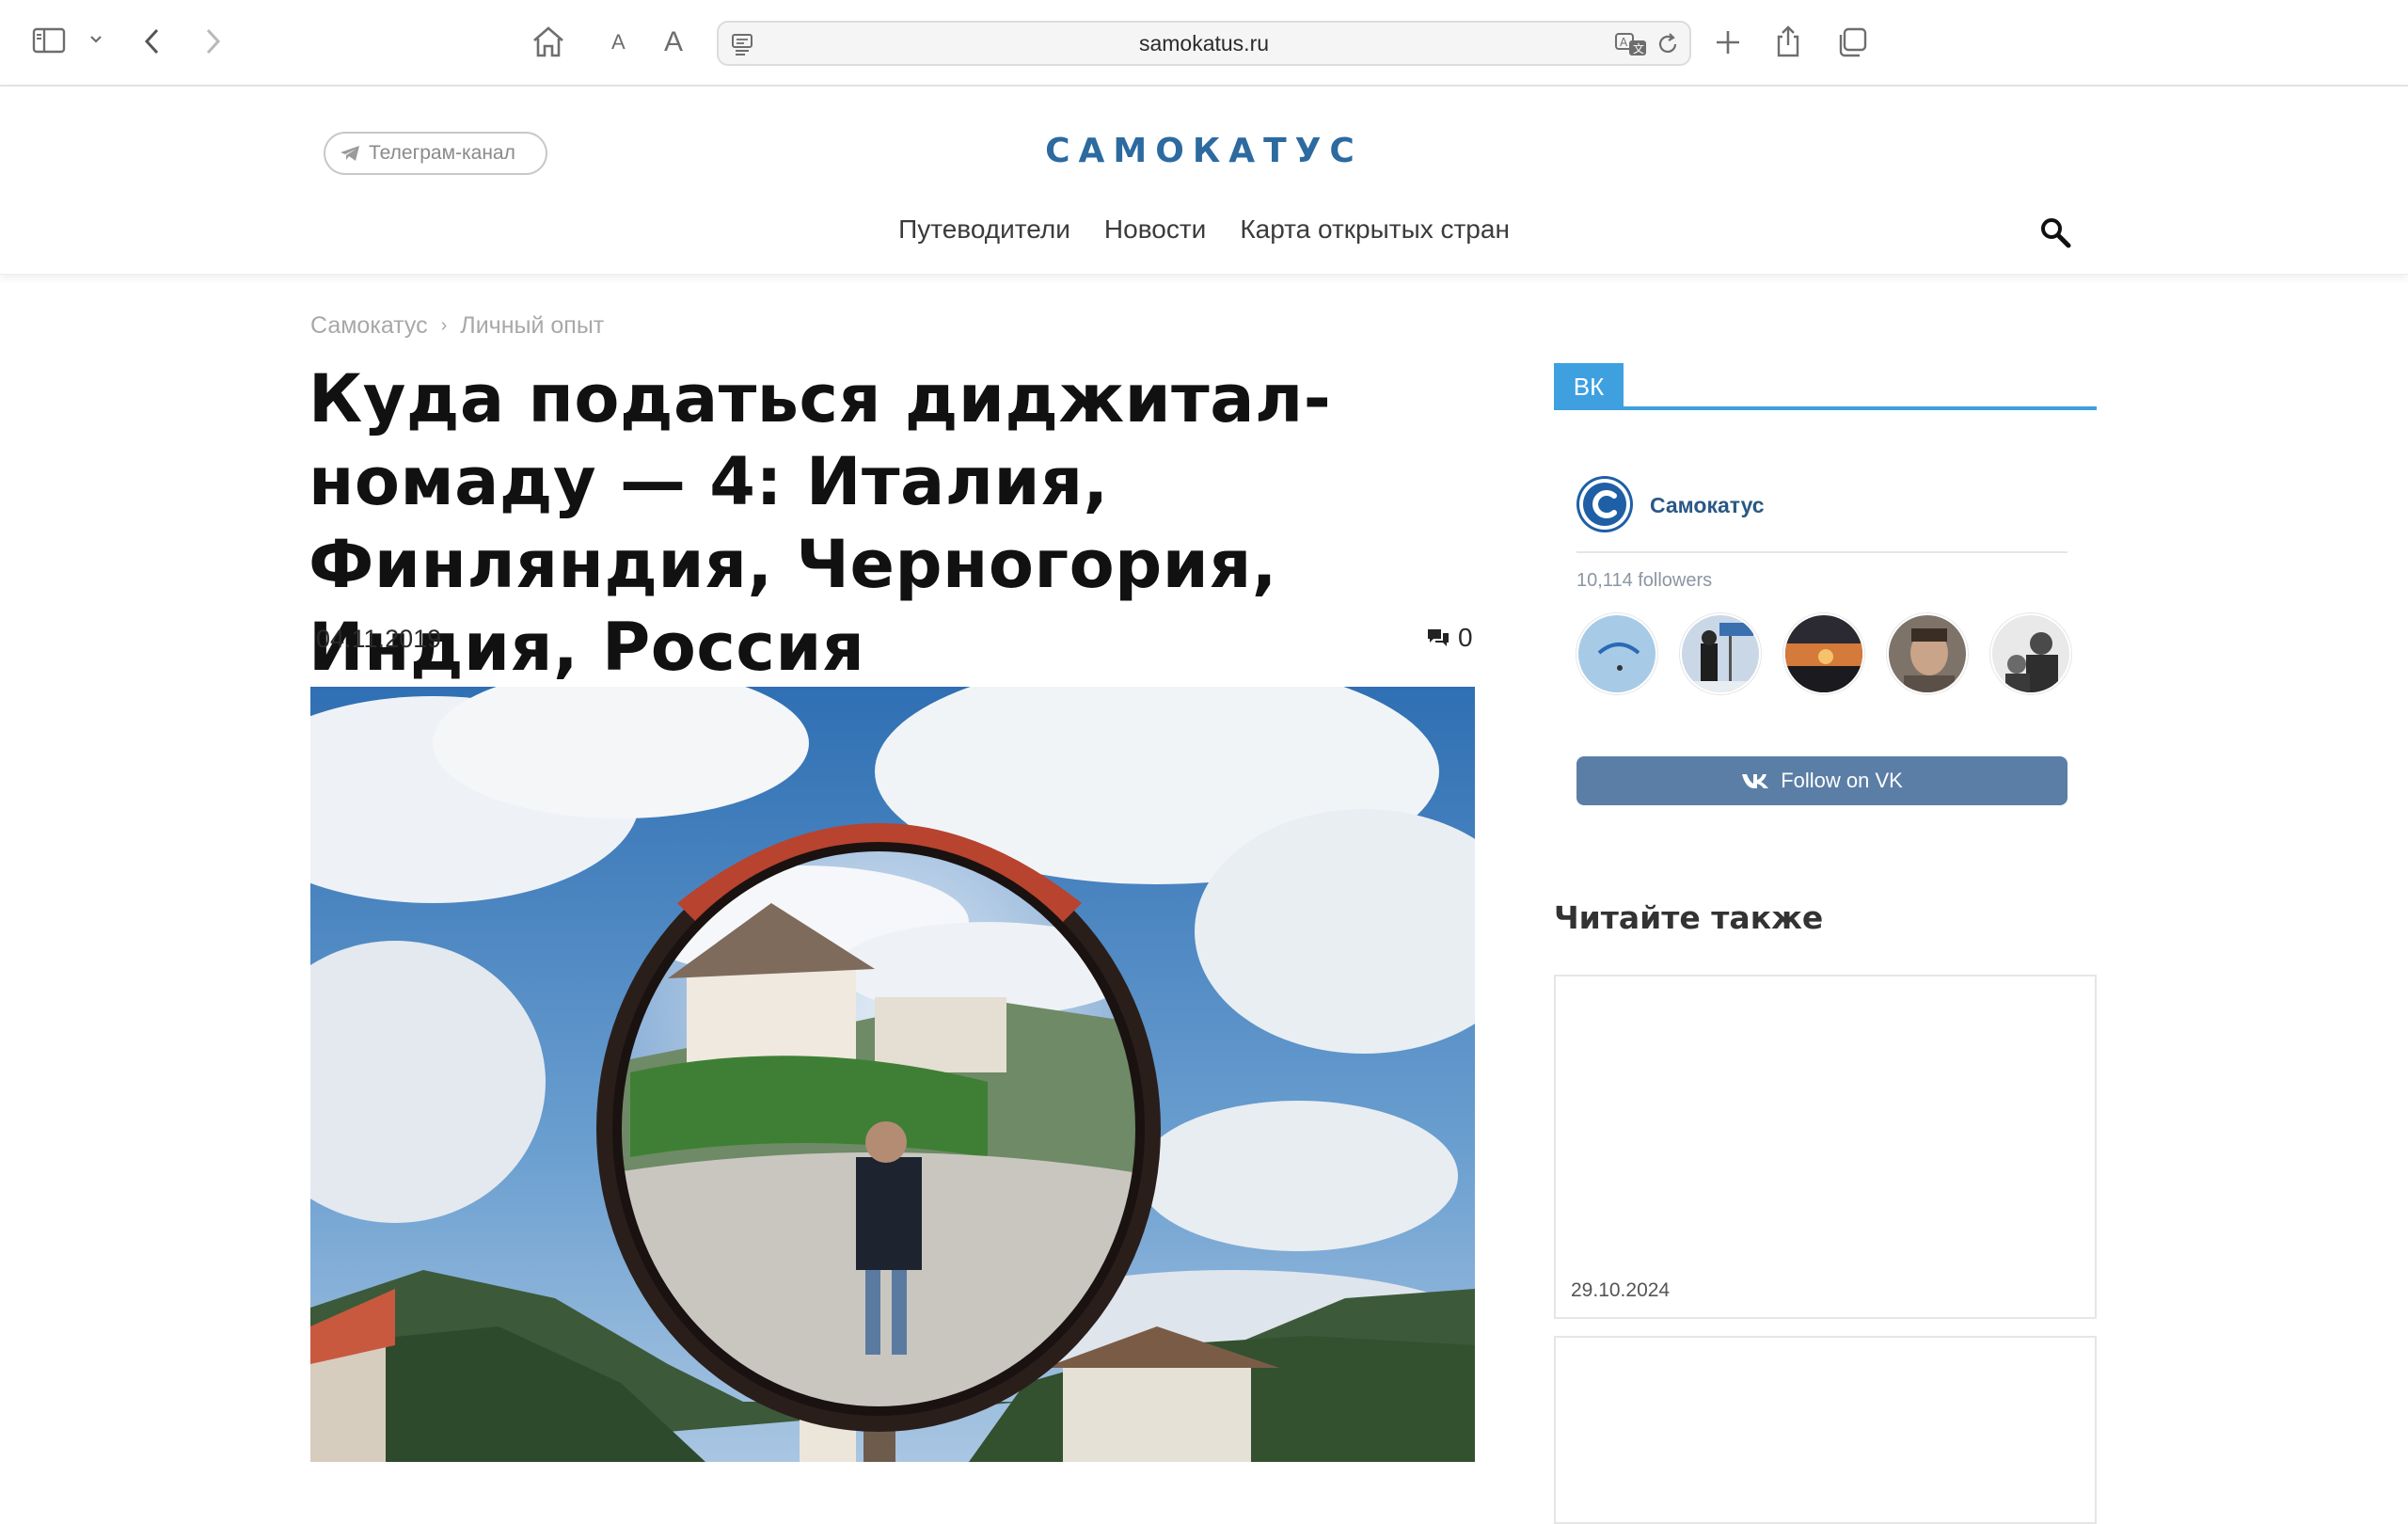 Image resolution: width=2408 pixels, height=1524 pixels. I want to click on comments-link: 0, so click(1450, 638).